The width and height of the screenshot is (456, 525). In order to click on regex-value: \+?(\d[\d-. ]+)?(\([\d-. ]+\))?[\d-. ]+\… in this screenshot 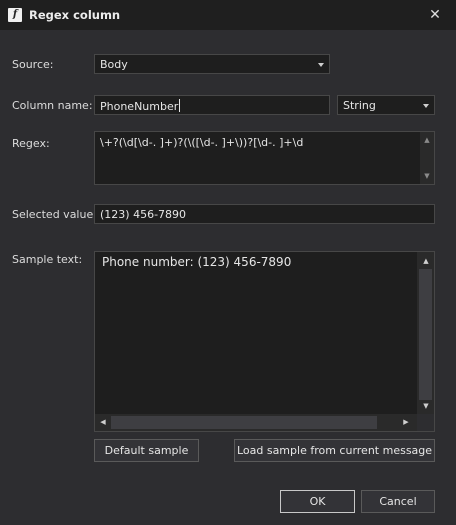, I will do `click(202, 142)`.